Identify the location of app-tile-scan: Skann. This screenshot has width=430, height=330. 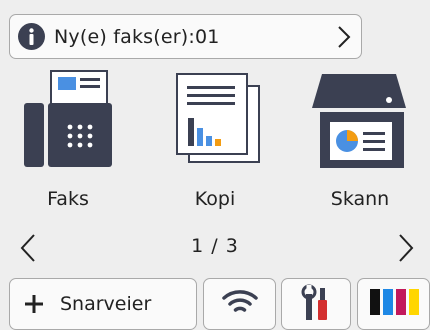
(360, 141).